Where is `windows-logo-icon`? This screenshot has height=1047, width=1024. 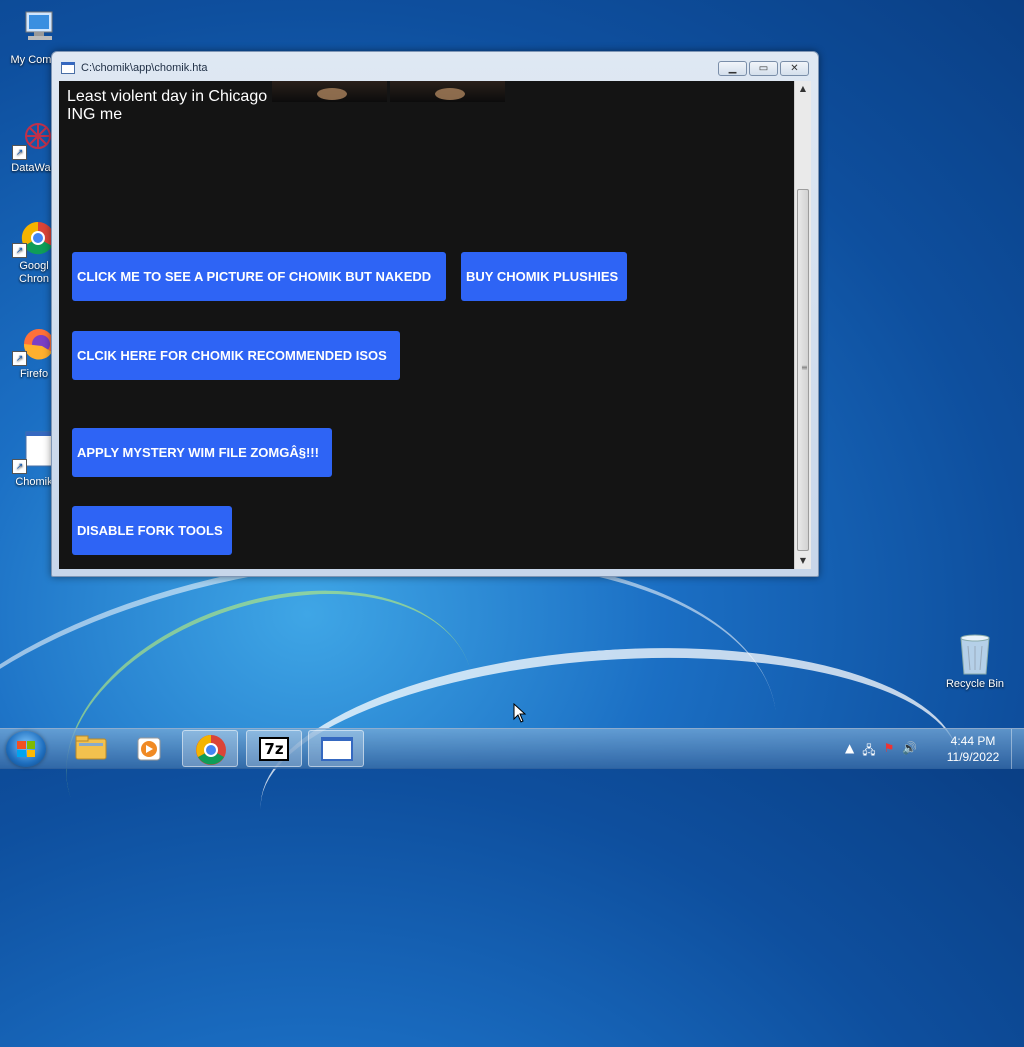
windows-logo-icon is located at coordinates (26, 749).